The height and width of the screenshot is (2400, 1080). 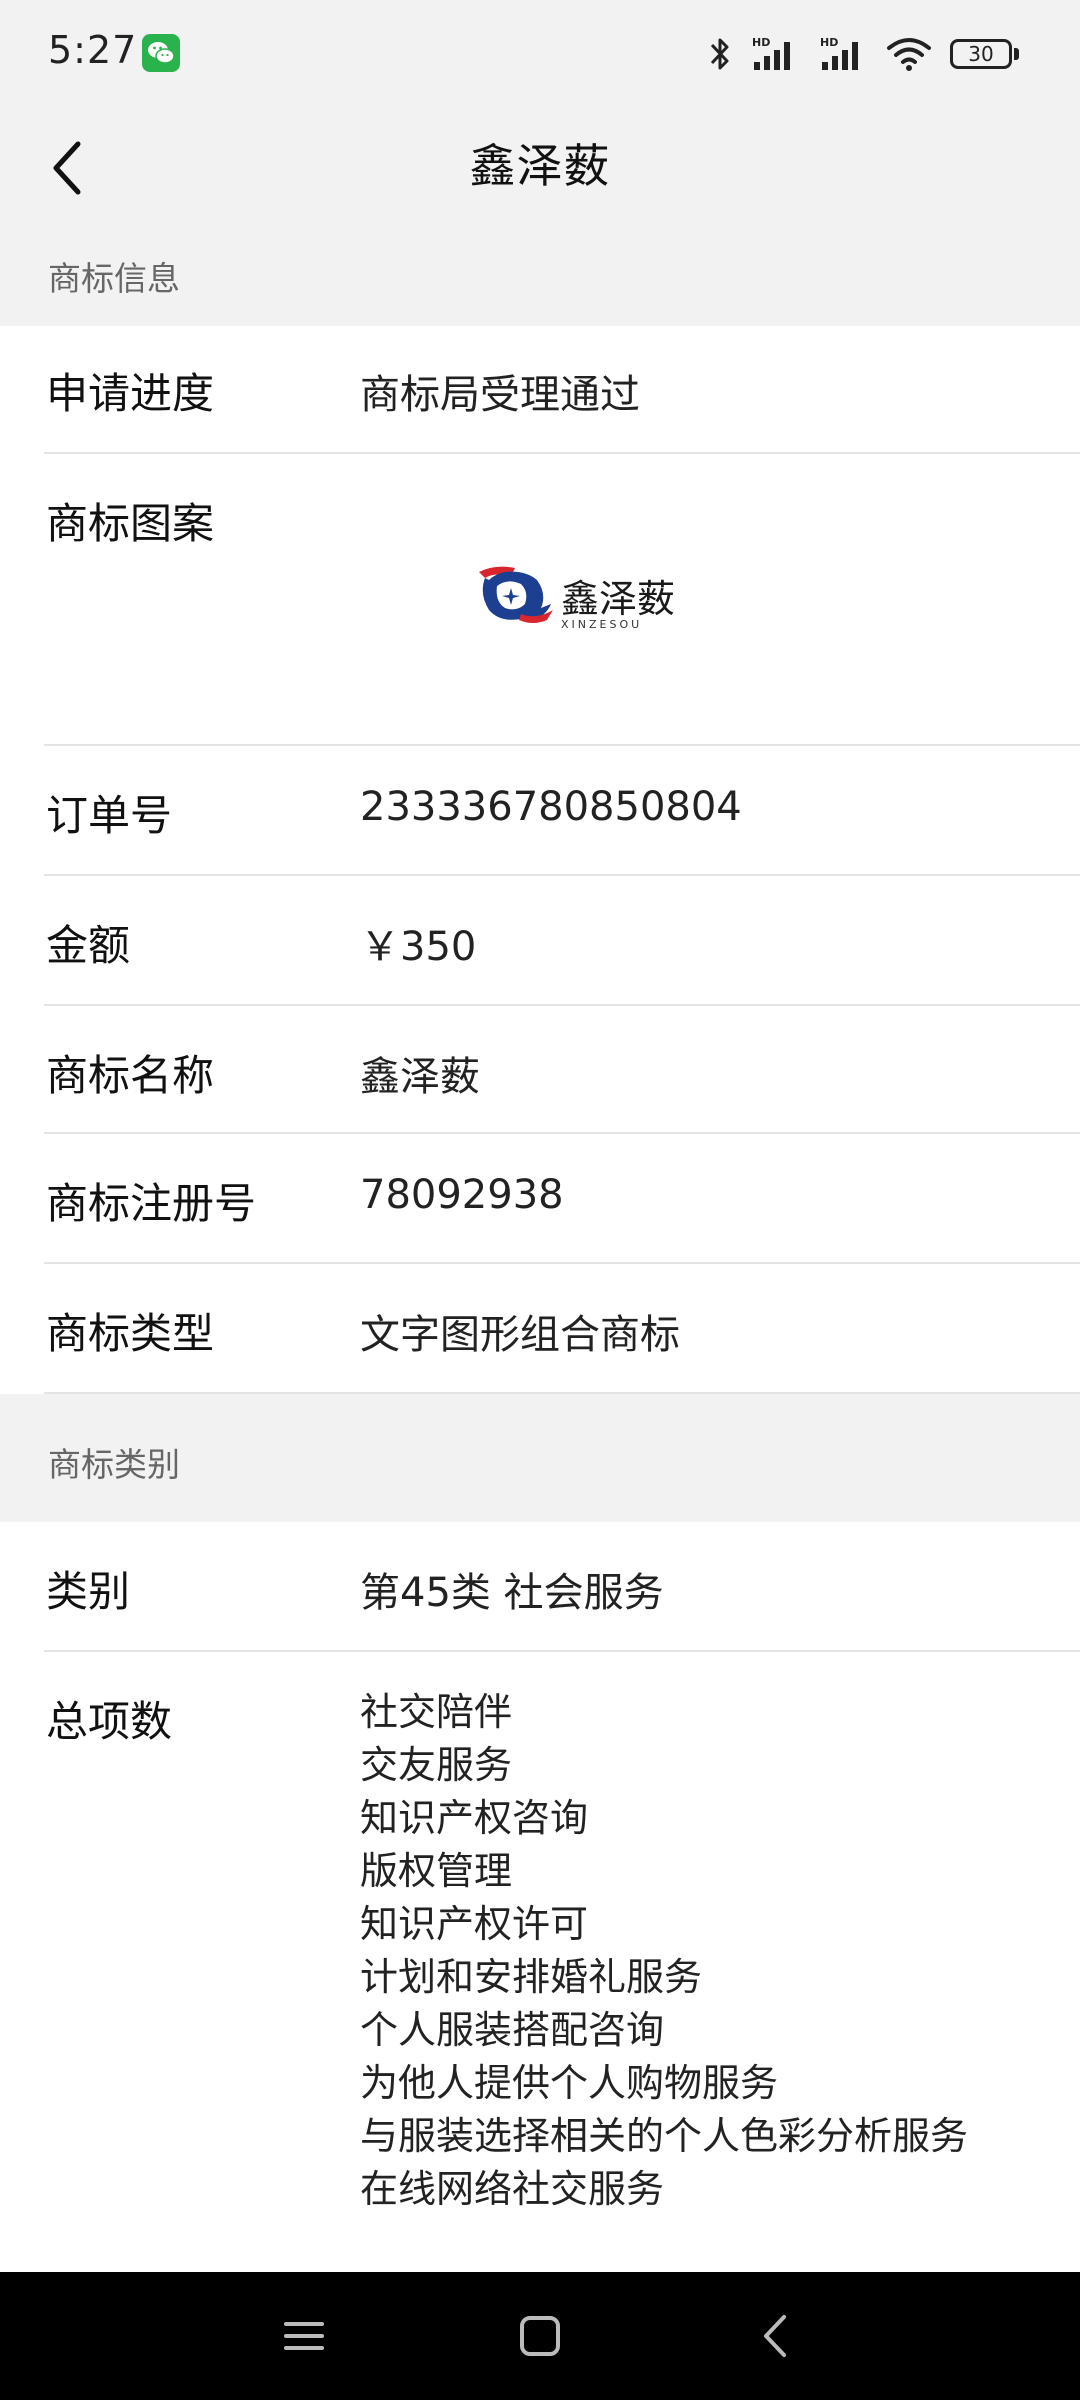 What do you see at coordinates (512, 2030) in the screenshot?
I see `list-item: 个人服装搭配咨询` at bounding box center [512, 2030].